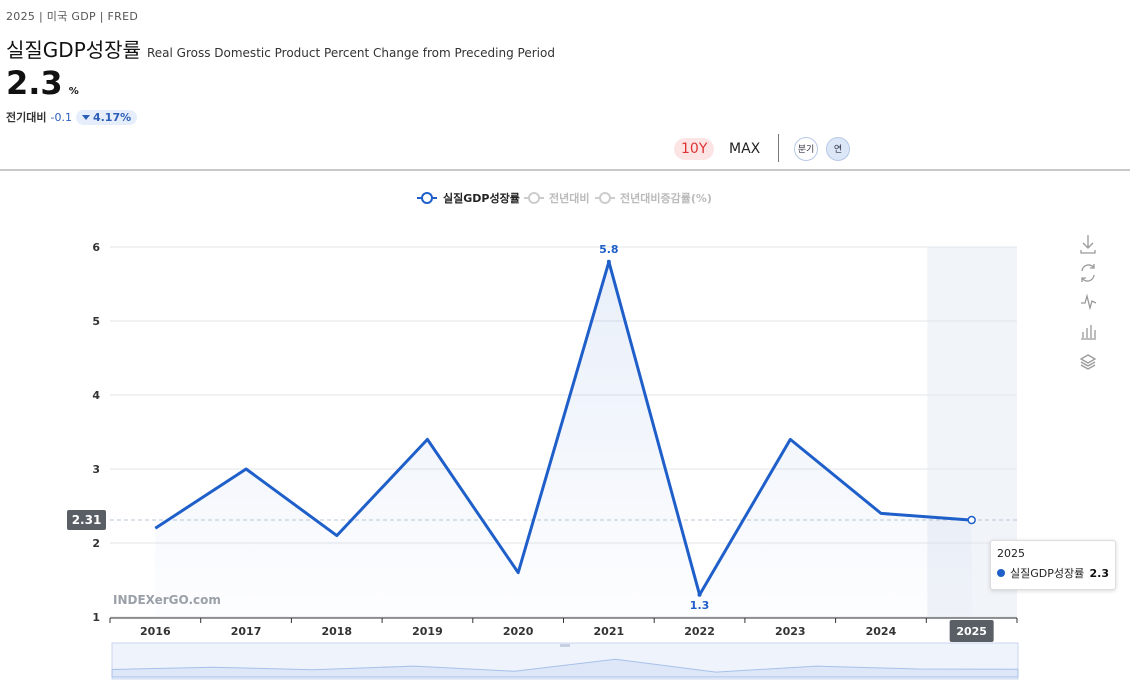 This screenshot has height=694, width=1130. Describe the element at coordinates (96, 247) in the screenshot. I see `y-tick-label: 6` at that location.